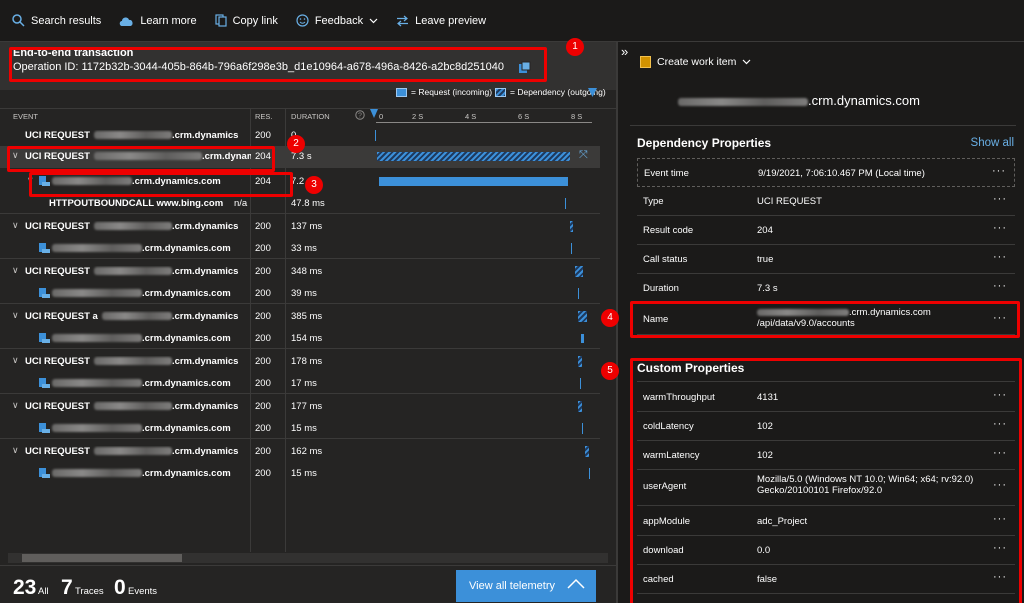 The image size is (1024, 603). What do you see at coordinates (56, 20) in the screenshot?
I see `search-results-button: Search results` at bounding box center [56, 20].